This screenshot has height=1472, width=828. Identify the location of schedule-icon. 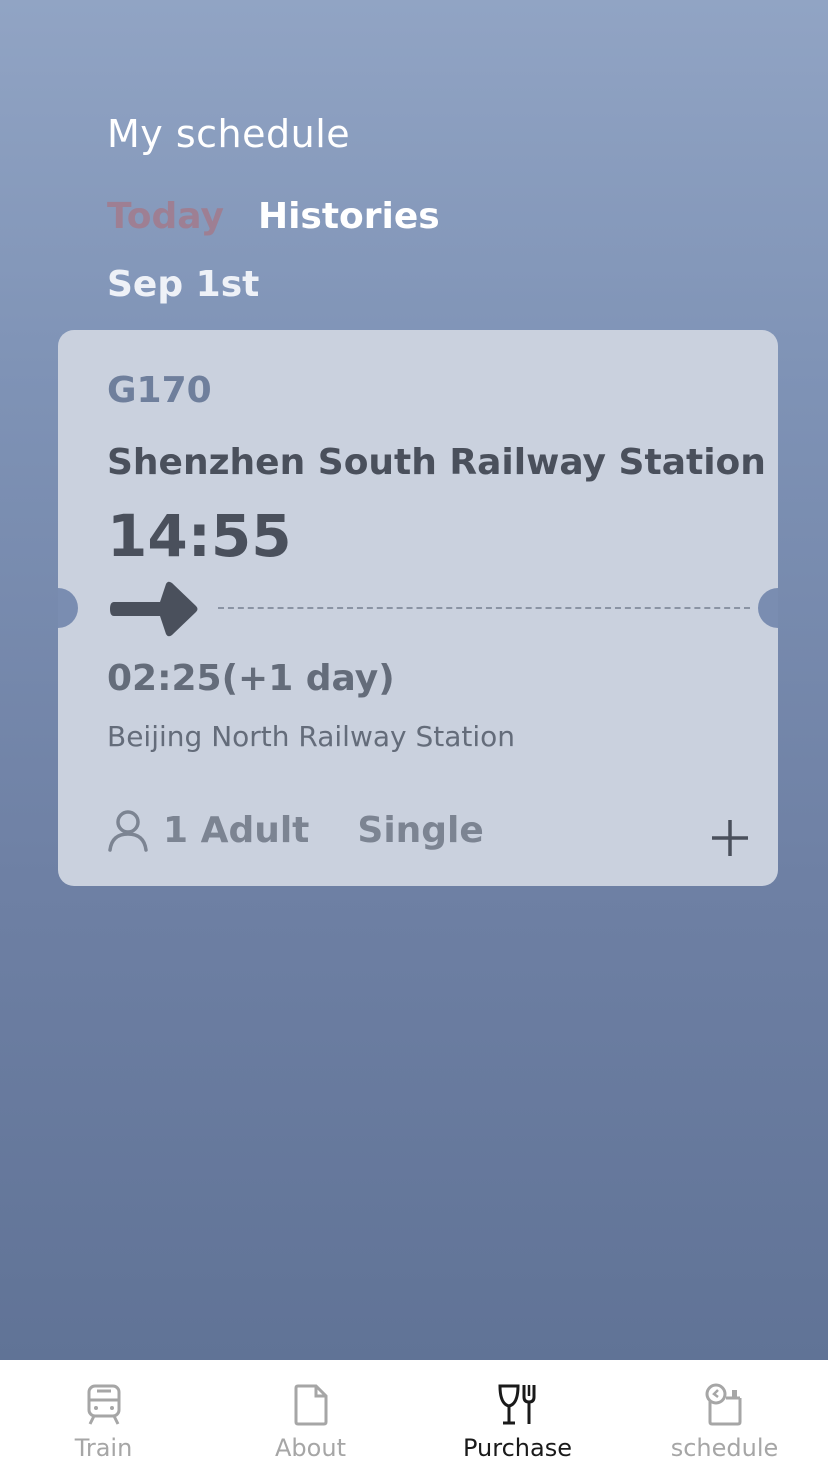
(723, 1404).